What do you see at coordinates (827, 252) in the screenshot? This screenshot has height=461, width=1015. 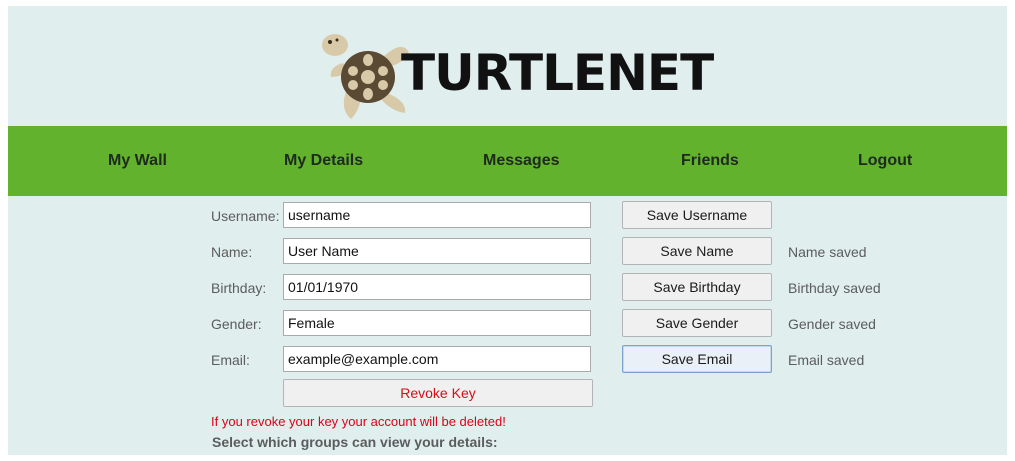 I see `name-status: Name saved` at bounding box center [827, 252].